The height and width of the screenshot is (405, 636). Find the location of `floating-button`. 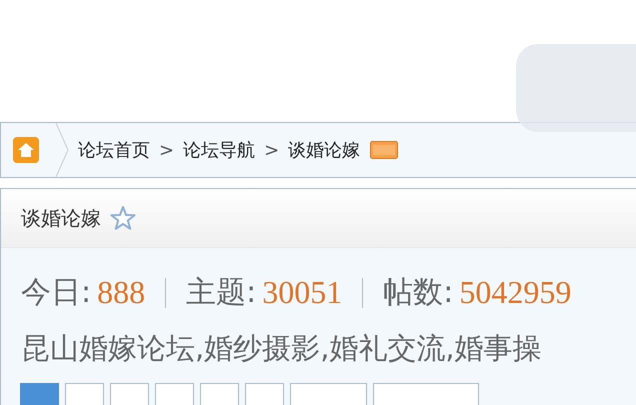

floating-button is located at coordinates (576, 88).